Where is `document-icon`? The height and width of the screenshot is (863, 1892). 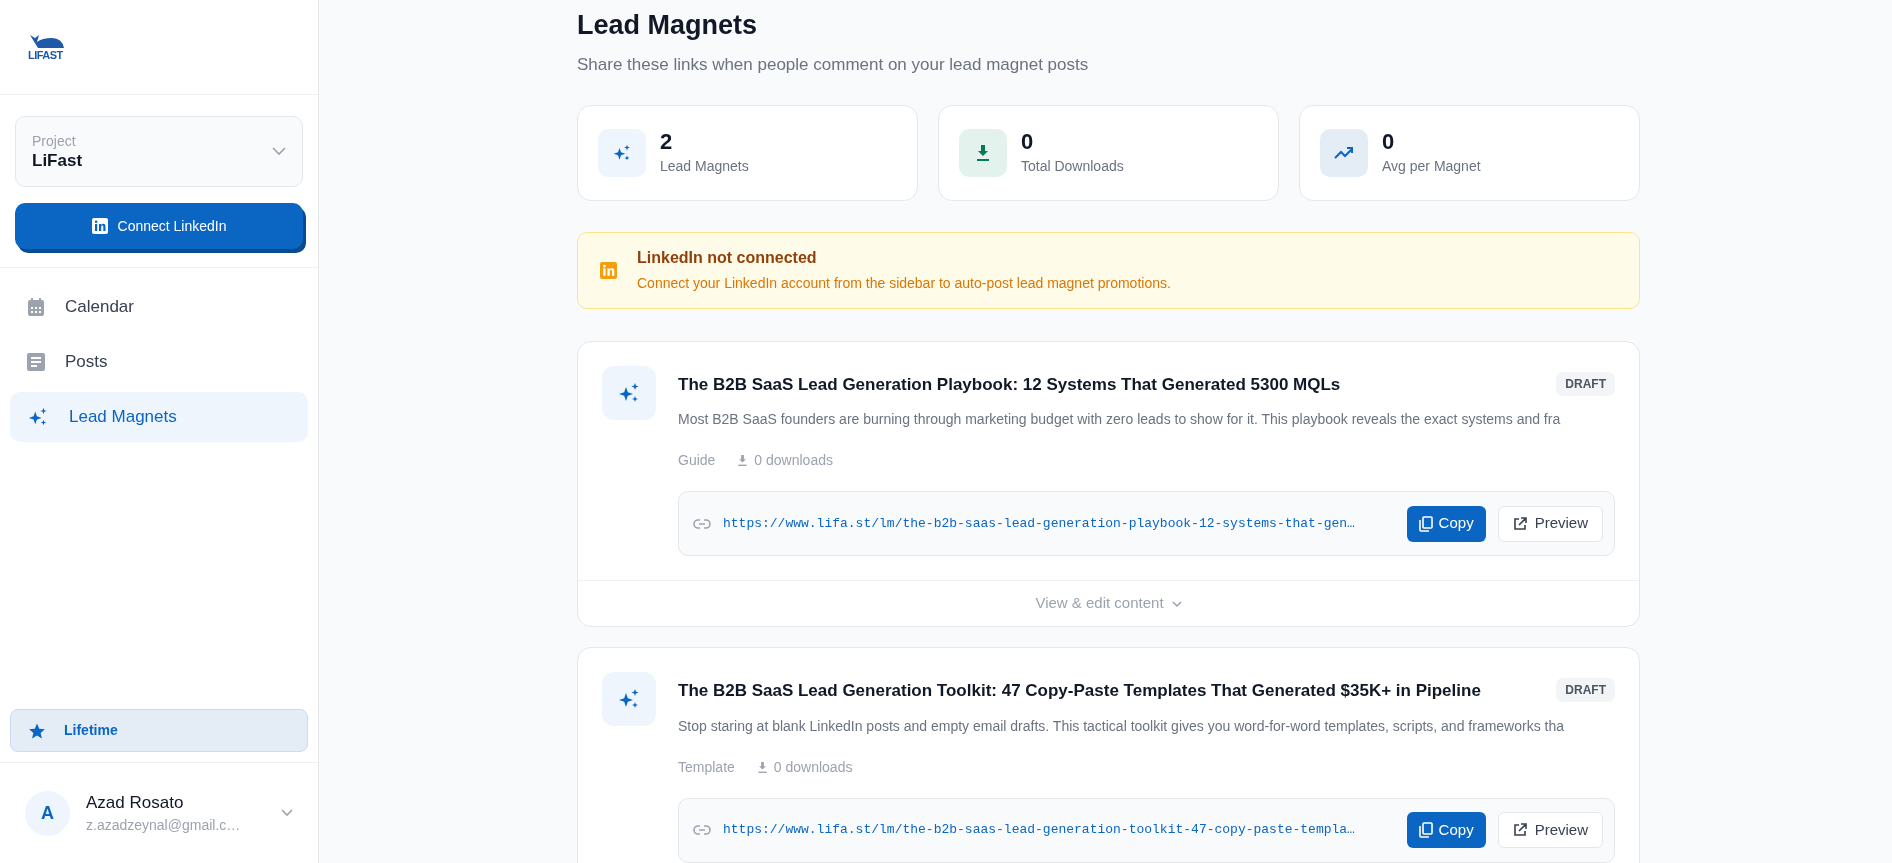
document-icon is located at coordinates (36, 362).